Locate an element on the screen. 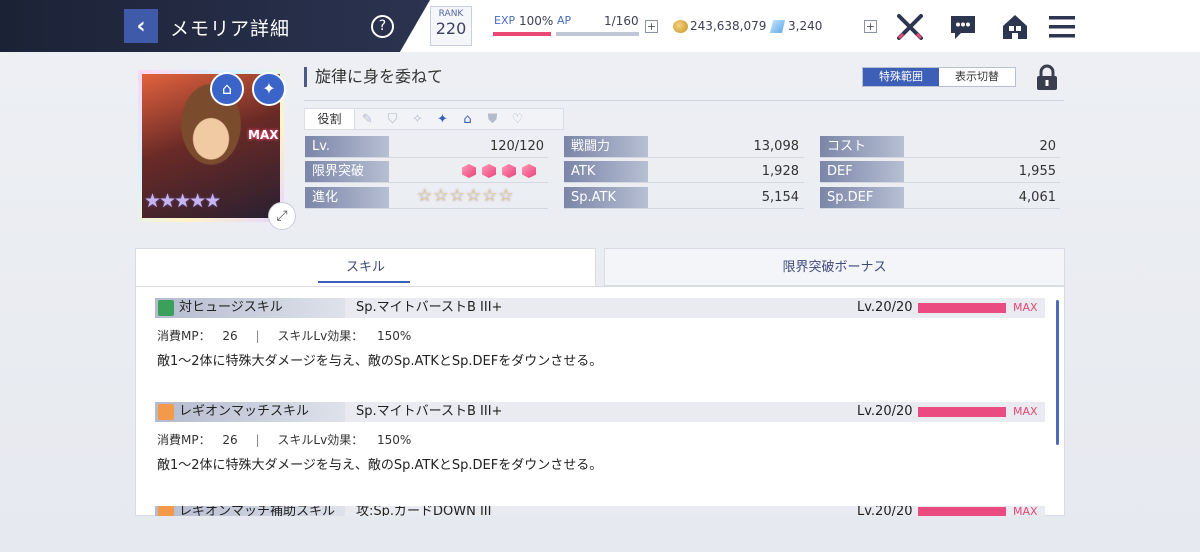 The height and width of the screenshot is (552, 1200). special-range-toggle: 特殊範囲 is located at coordinates (901, 77).